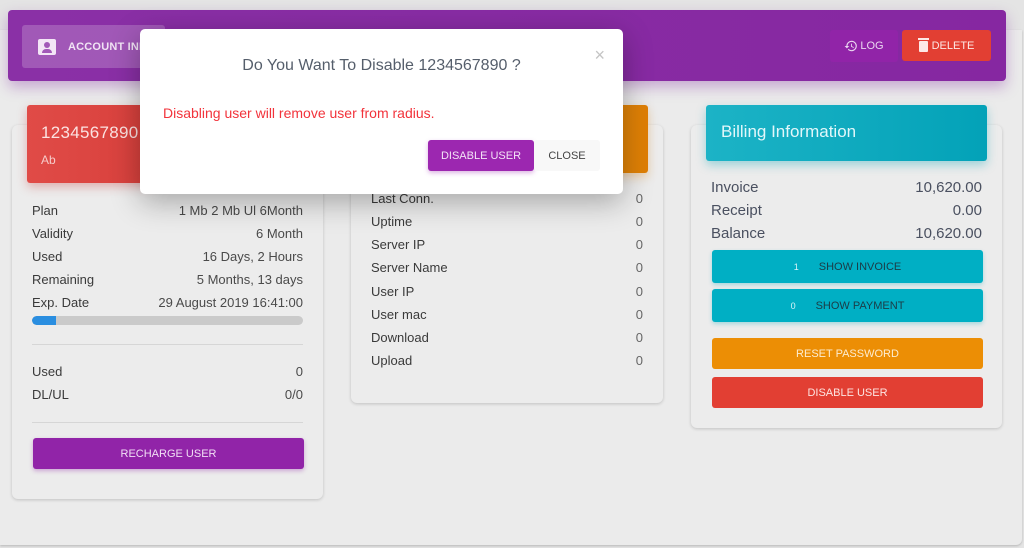 This screenshot has height=548, width=1024. I want to click on detail-row: Validity 6 Month, so click(167, 233).